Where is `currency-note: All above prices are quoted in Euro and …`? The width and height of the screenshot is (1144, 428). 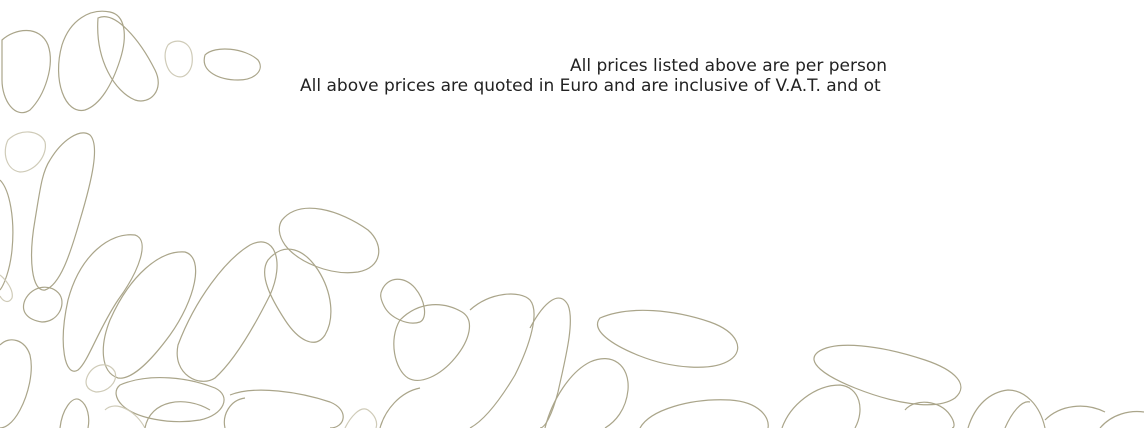
currency-note: All above prices are quoted in Euro and … is located at coordinates (590, 86).